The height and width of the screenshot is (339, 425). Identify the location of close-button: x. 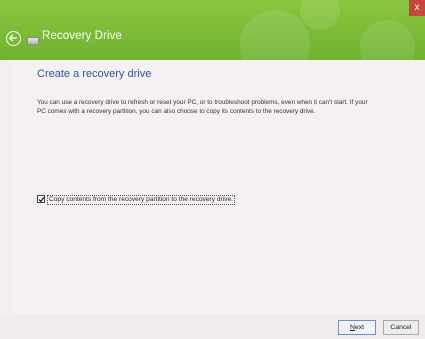
(417, 8).